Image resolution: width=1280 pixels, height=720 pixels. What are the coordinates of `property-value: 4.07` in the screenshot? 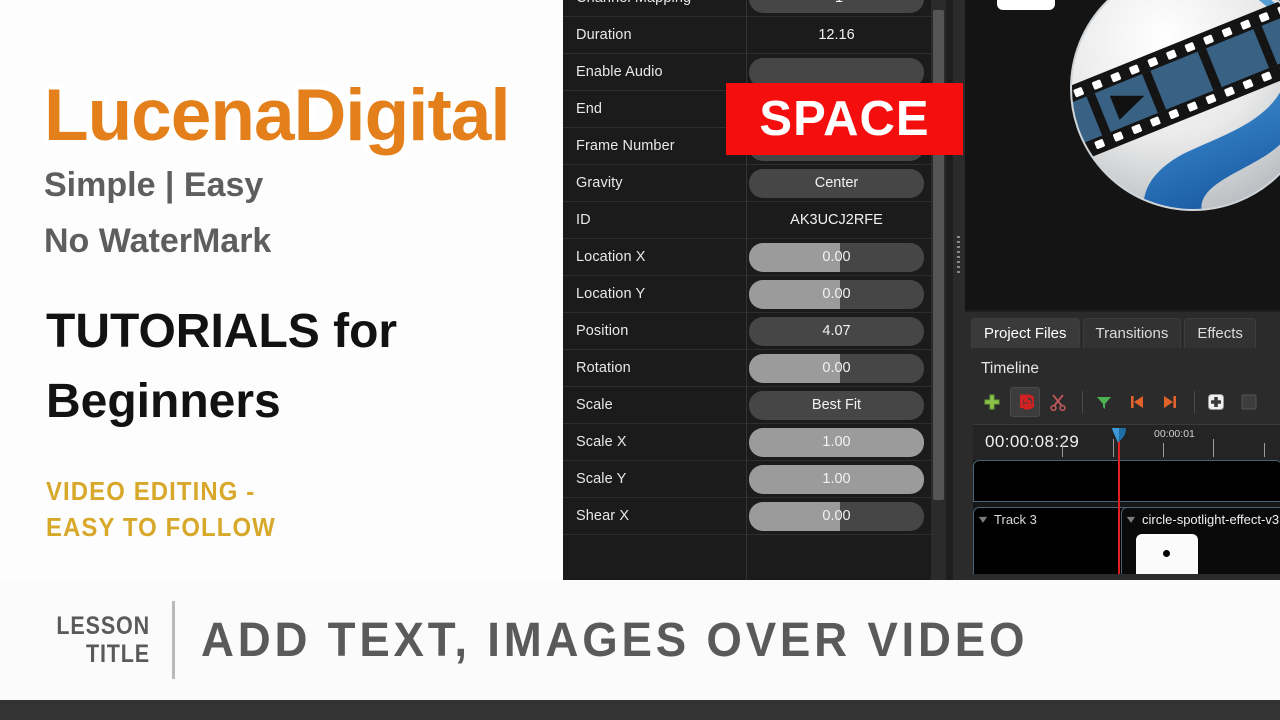 It's located at (836, 331).